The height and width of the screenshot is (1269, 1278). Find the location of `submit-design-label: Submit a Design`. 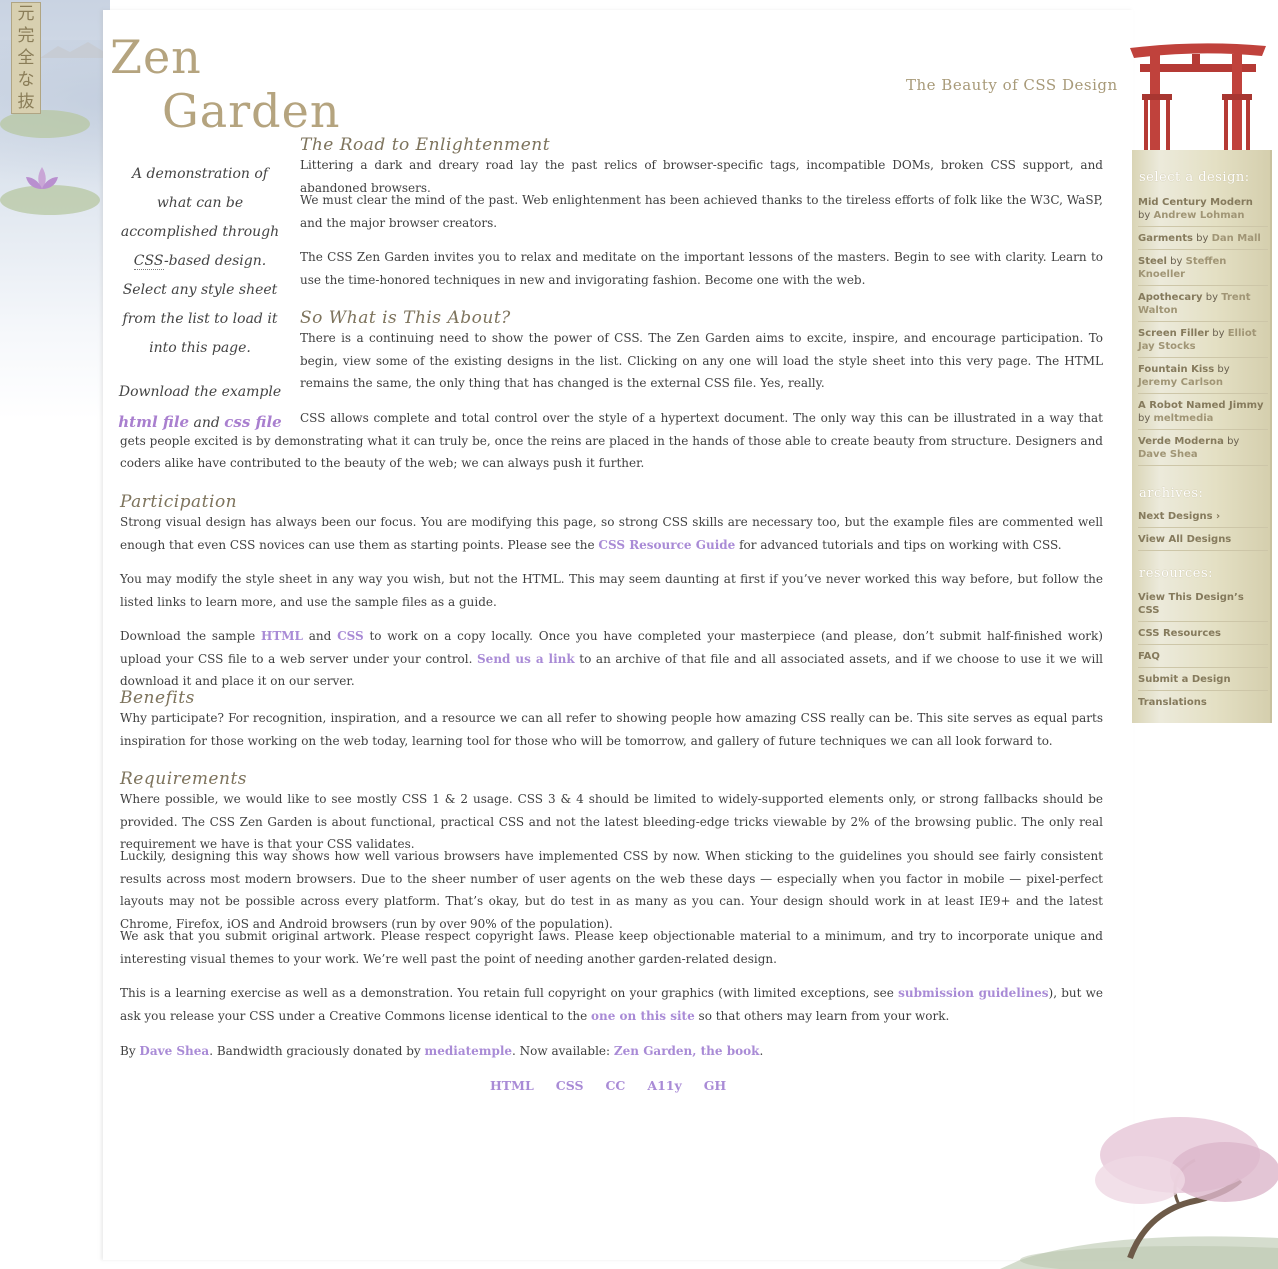

submit-design-label: Submit a Design is located at coordinates (1184, 679).